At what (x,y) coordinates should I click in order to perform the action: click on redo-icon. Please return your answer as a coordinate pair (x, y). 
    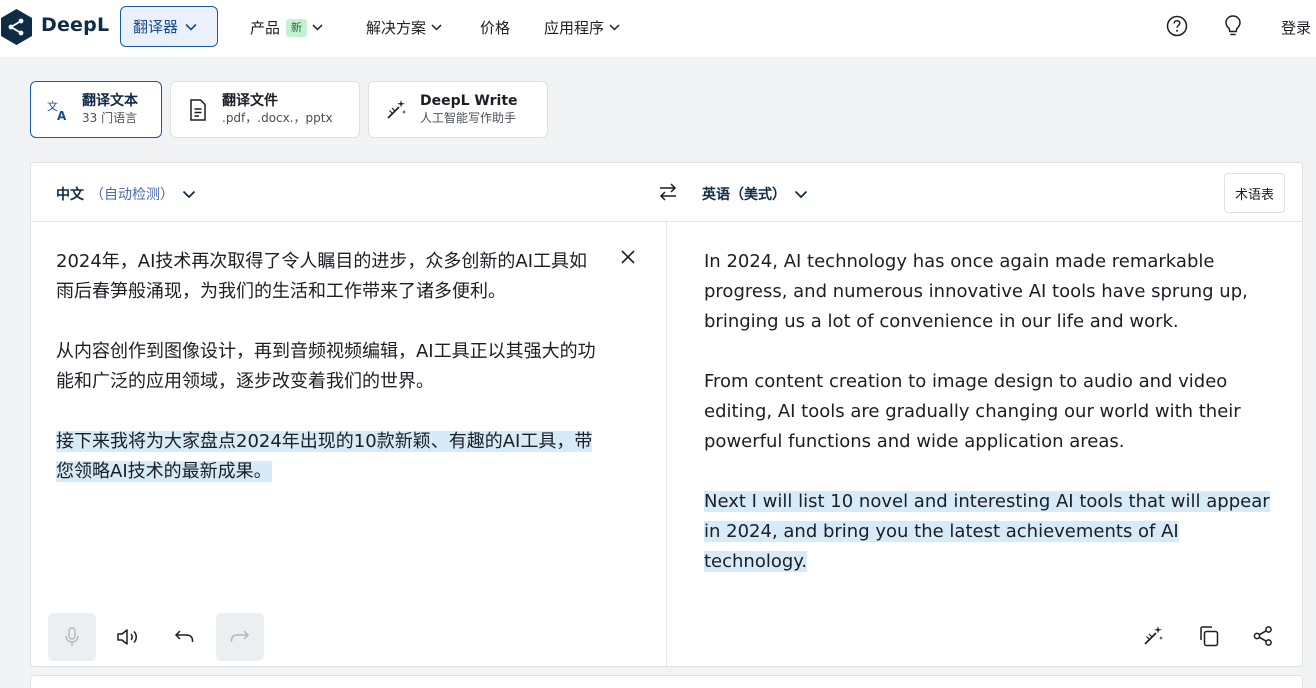
    Looking at the image, I should click on (240, 636).